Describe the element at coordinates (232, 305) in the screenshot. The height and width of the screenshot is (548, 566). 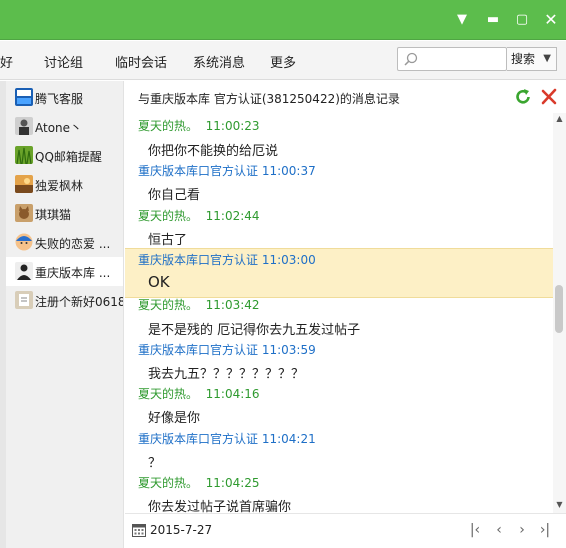
I see `message-time: 11:03:42` at that location.